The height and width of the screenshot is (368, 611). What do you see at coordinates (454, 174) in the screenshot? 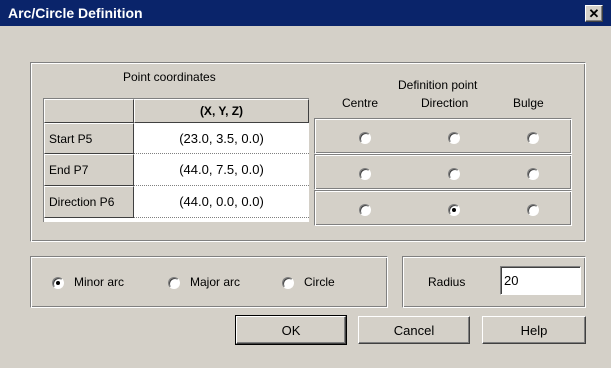
I see `radio-end-direction` at bounding box center [454, 174].